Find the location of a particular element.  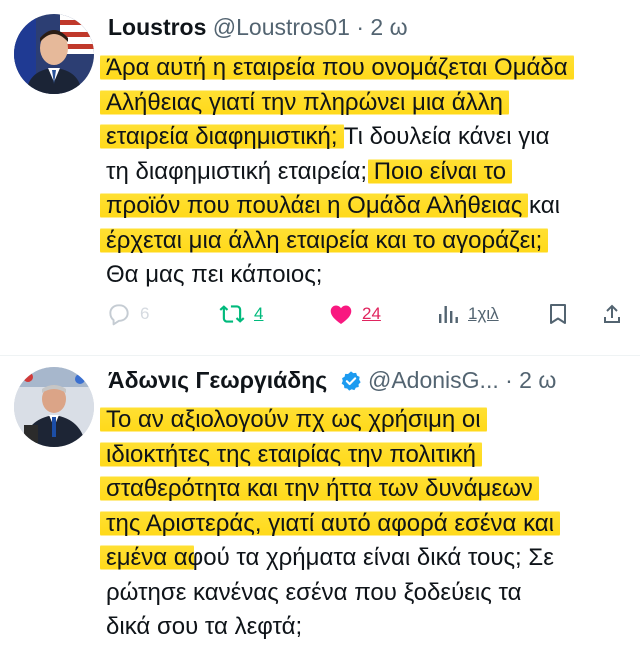

tweet-actions: 6 4 24 1χιλ is located at coordinates (366, 314).